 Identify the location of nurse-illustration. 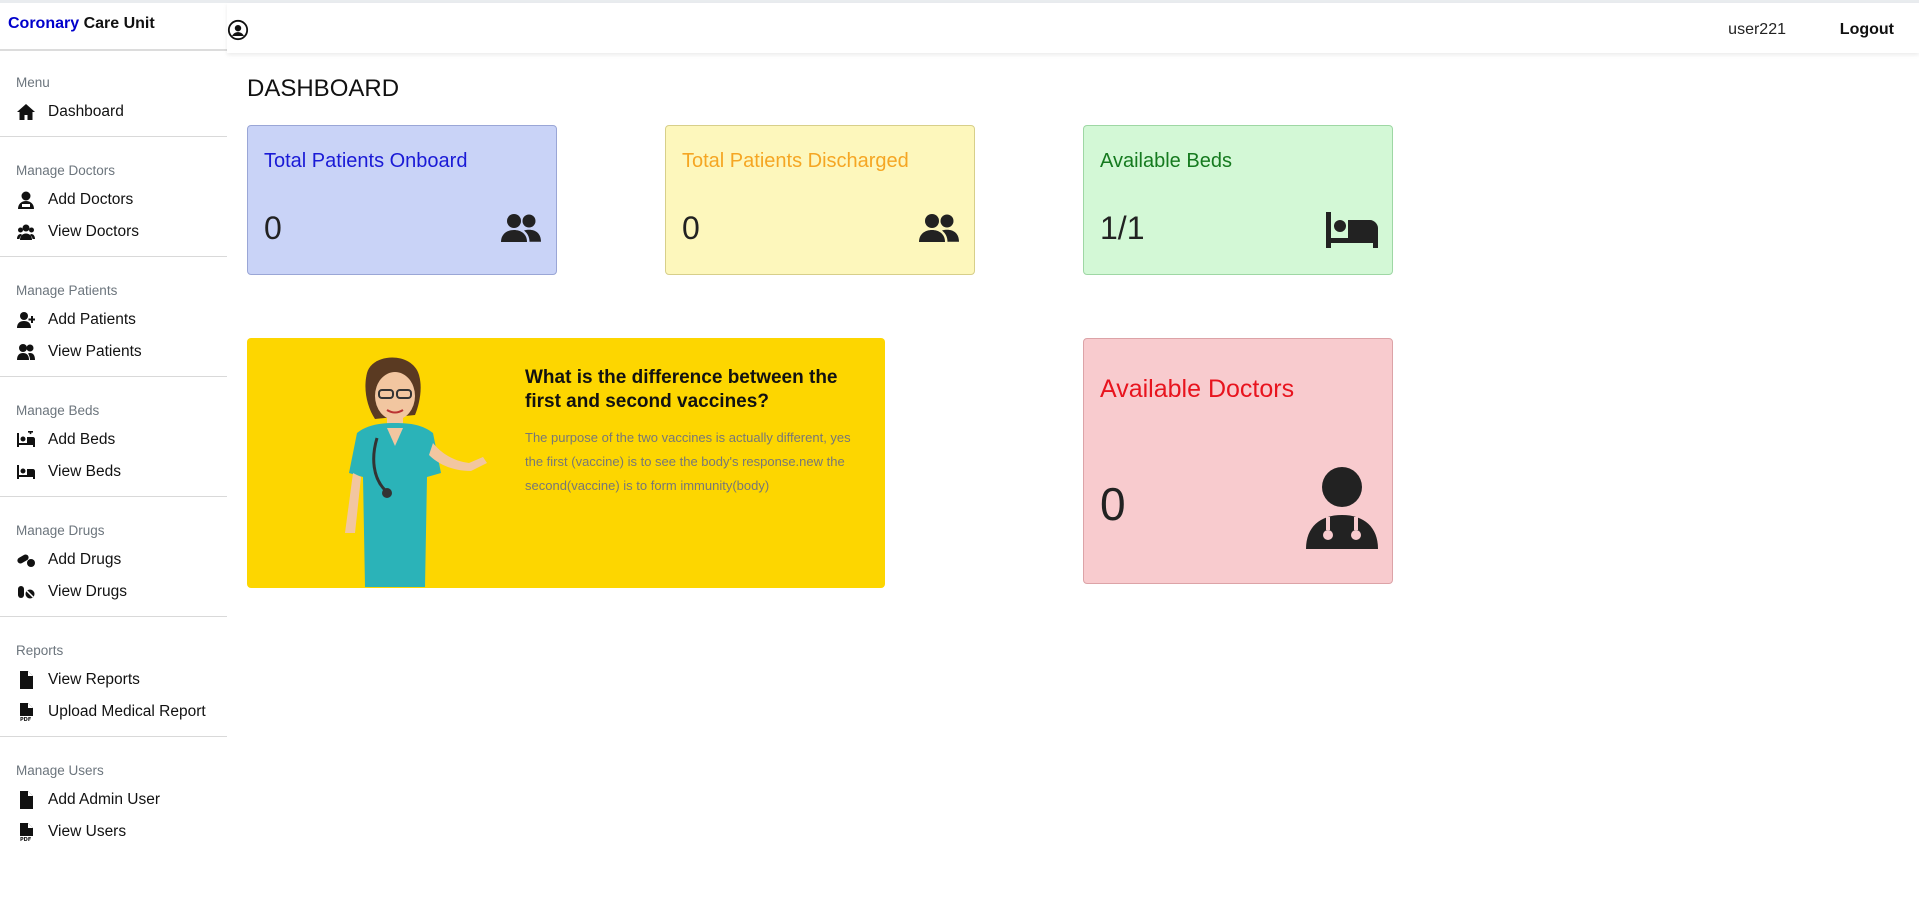
(416, 472).